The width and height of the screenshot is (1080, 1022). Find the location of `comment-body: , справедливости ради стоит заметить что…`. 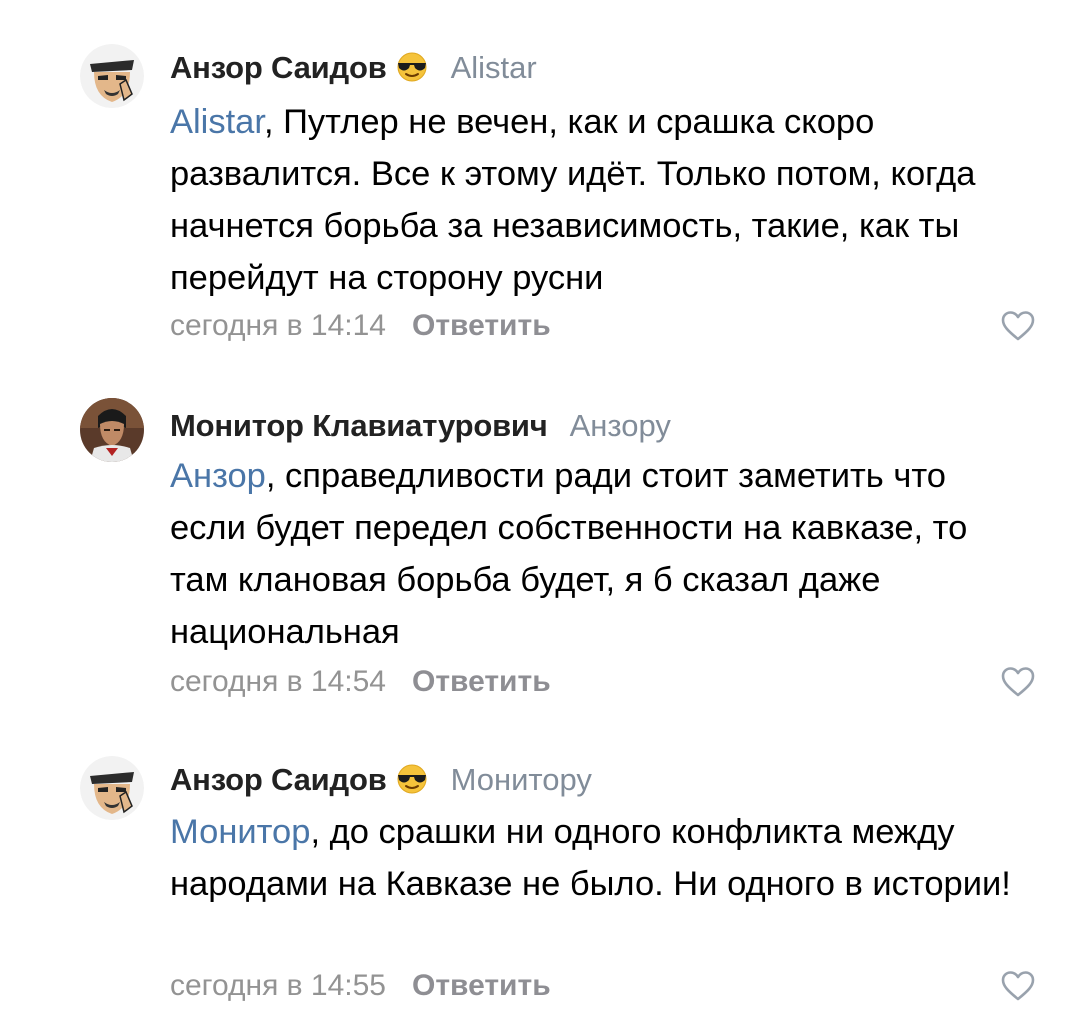

comment-body: , справедливости ради стоит заметить что… is located at coordinates (569, 554).